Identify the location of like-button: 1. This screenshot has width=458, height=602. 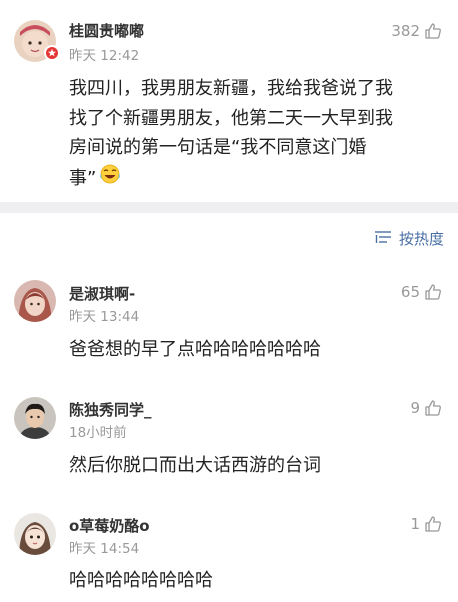
(426, 524).